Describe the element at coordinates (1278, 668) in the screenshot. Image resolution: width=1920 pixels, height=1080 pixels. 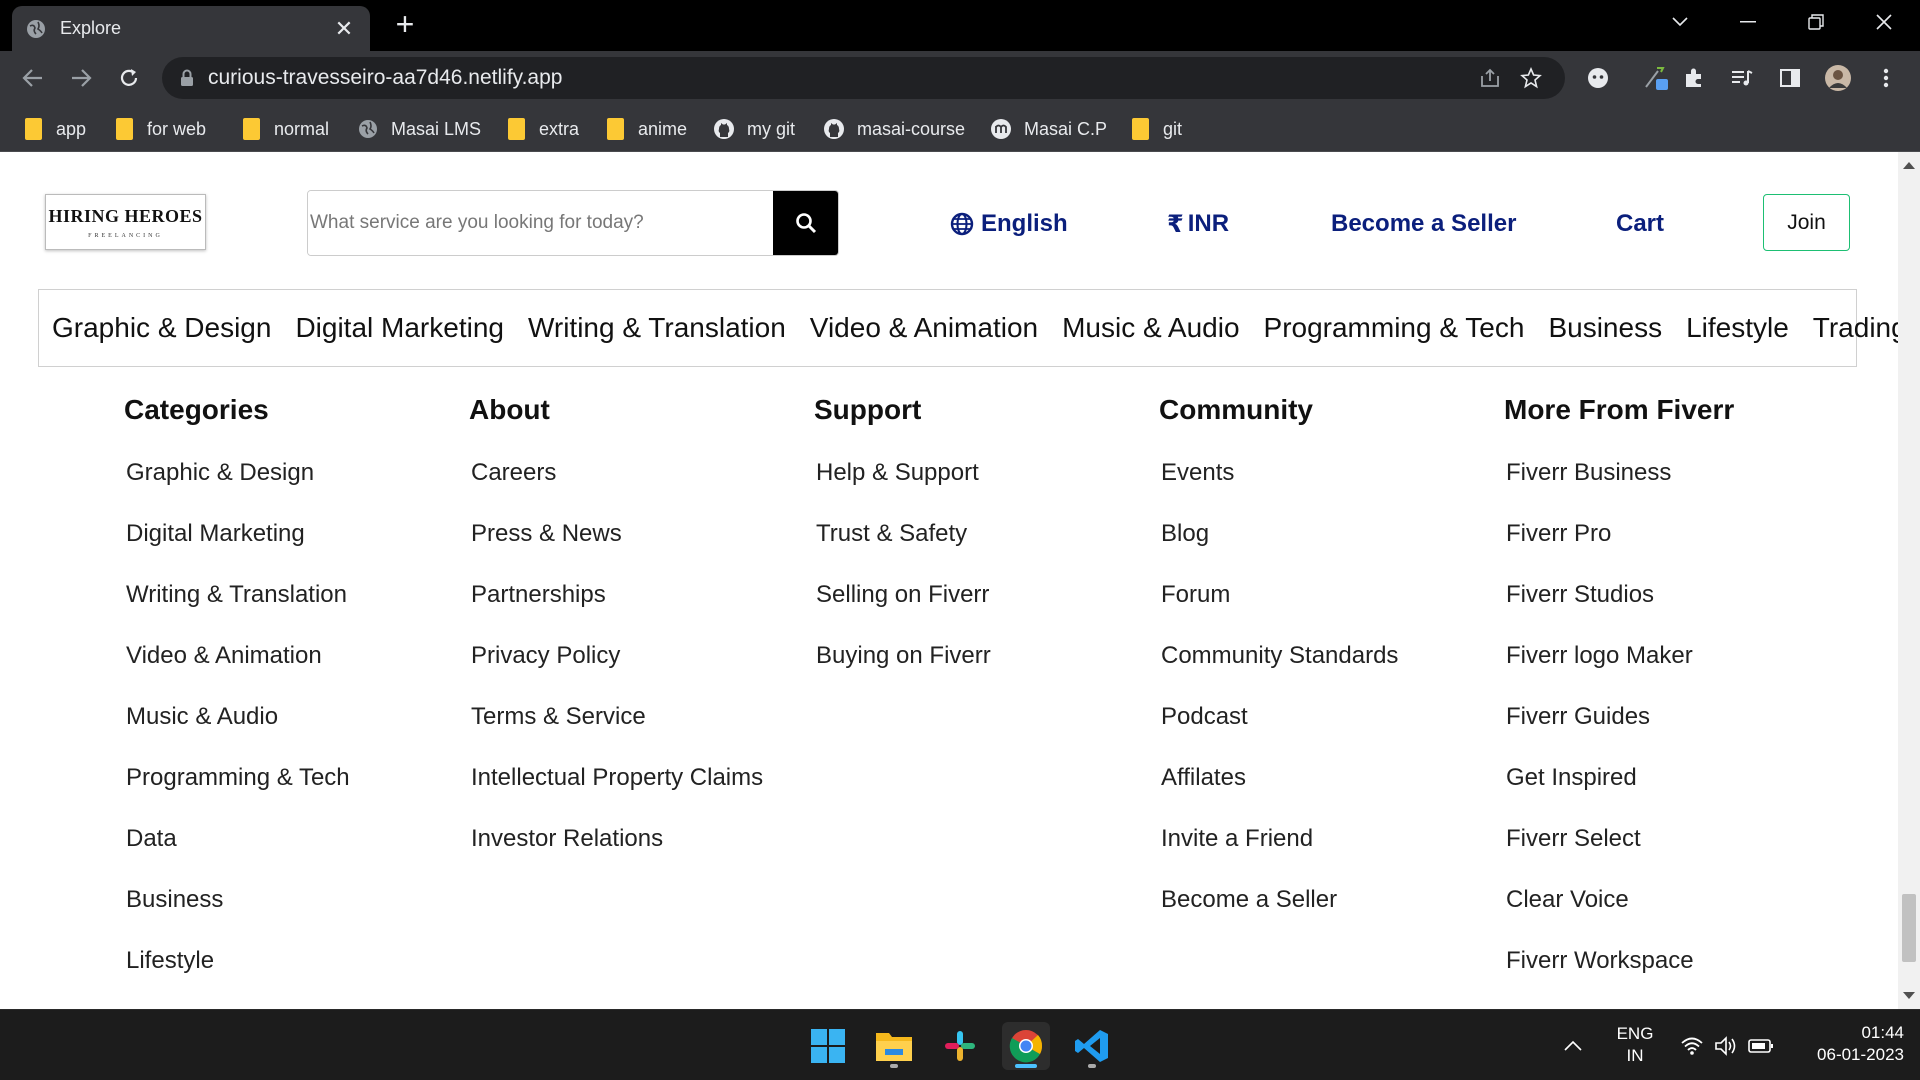
I see `footer-link: Community Standards` at that location.